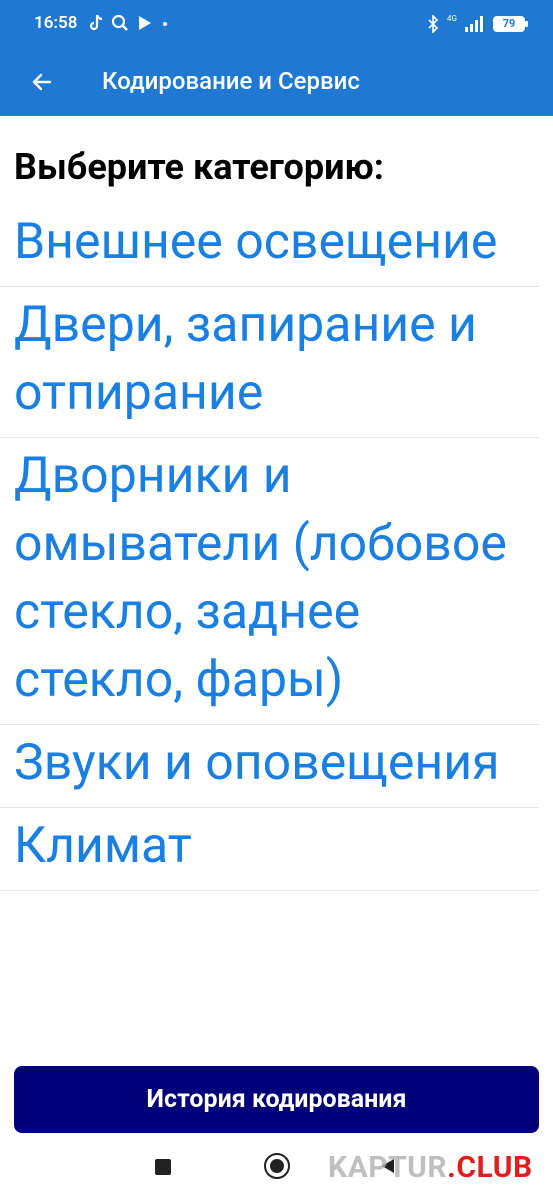 Image resolution: width=553 pixels, height=1200 pixels. What do you see at coordinates (474, 24) in the screenshot?
I see `signal-icon` at bounding box center [474, 24].